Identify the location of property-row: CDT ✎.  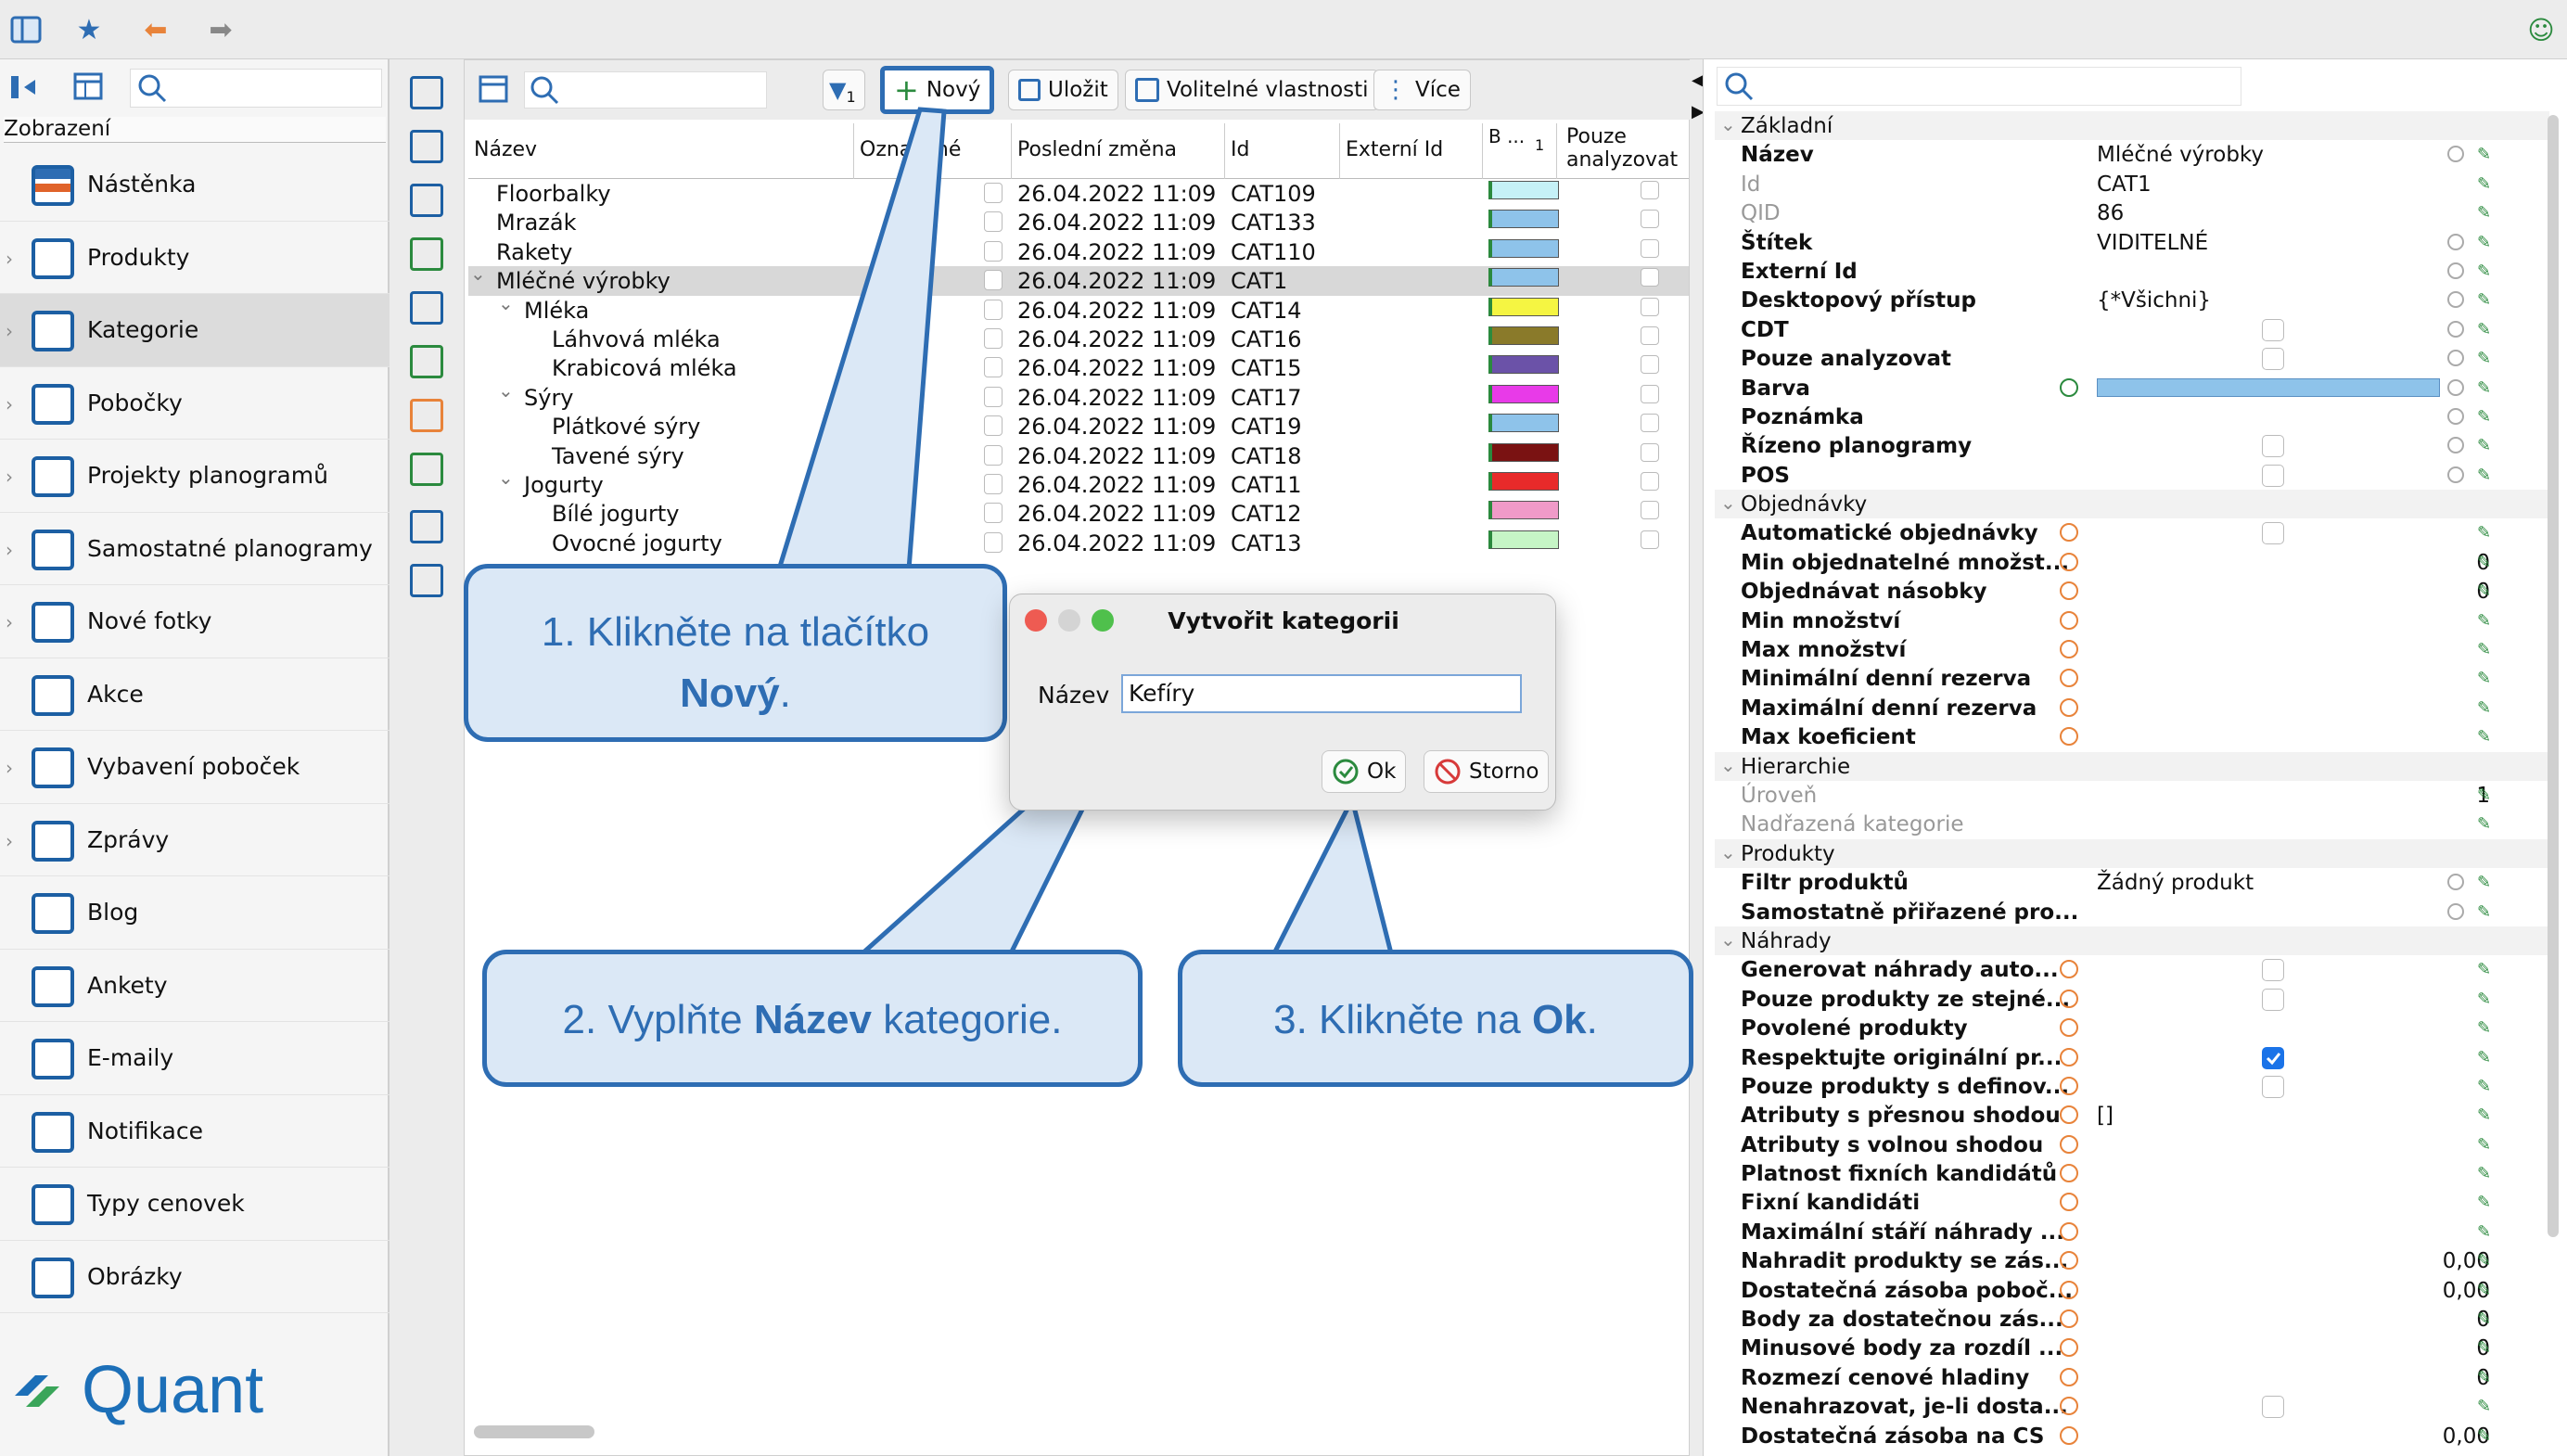
(2132, 329).